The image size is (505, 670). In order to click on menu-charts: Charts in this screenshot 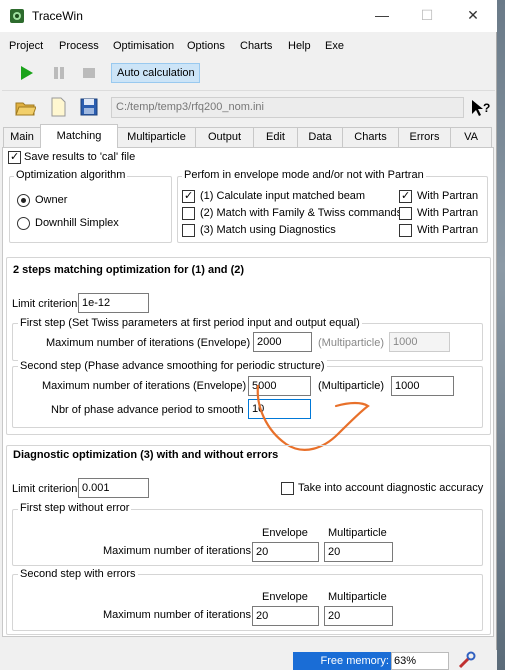, I will do `click(256, 46)`.